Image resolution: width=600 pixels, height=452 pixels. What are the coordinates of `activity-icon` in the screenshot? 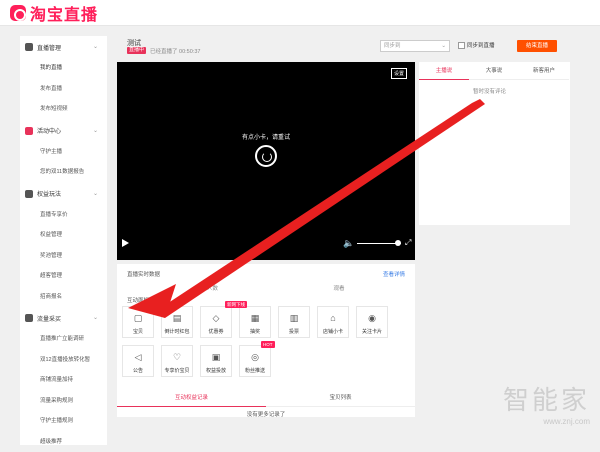 It's located at (29, 131).